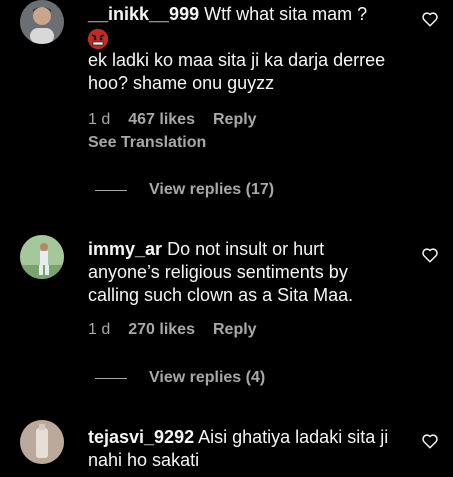  I want to click on comment-meta: 1 d 270 likes Reply, so click(172, 330).